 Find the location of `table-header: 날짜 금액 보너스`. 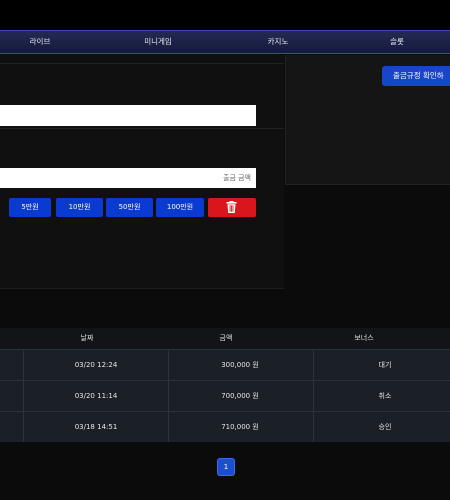

table-header: 날짜 금액 보너스 is located at coordinates (225, 338).